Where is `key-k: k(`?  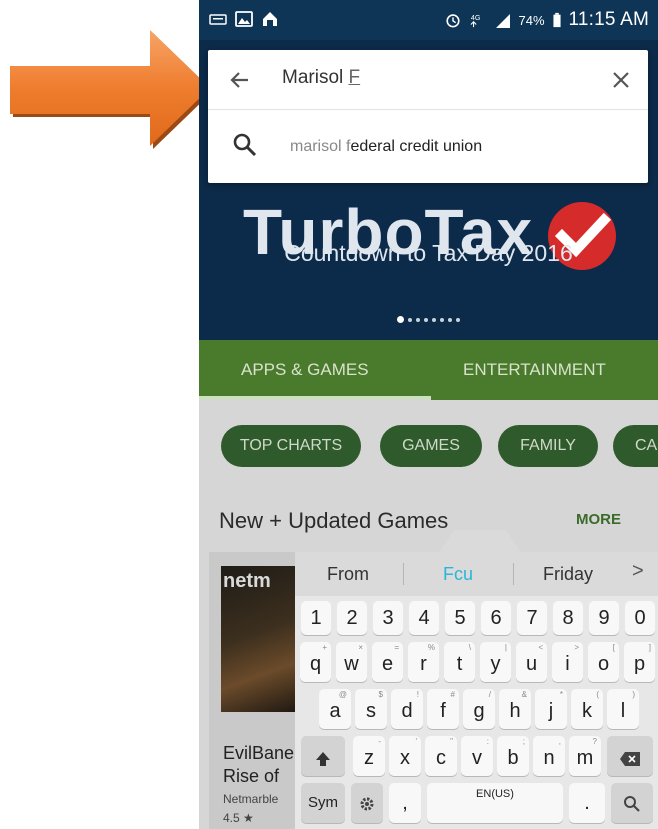
key-k: k( is located at coordinates (587, 709).